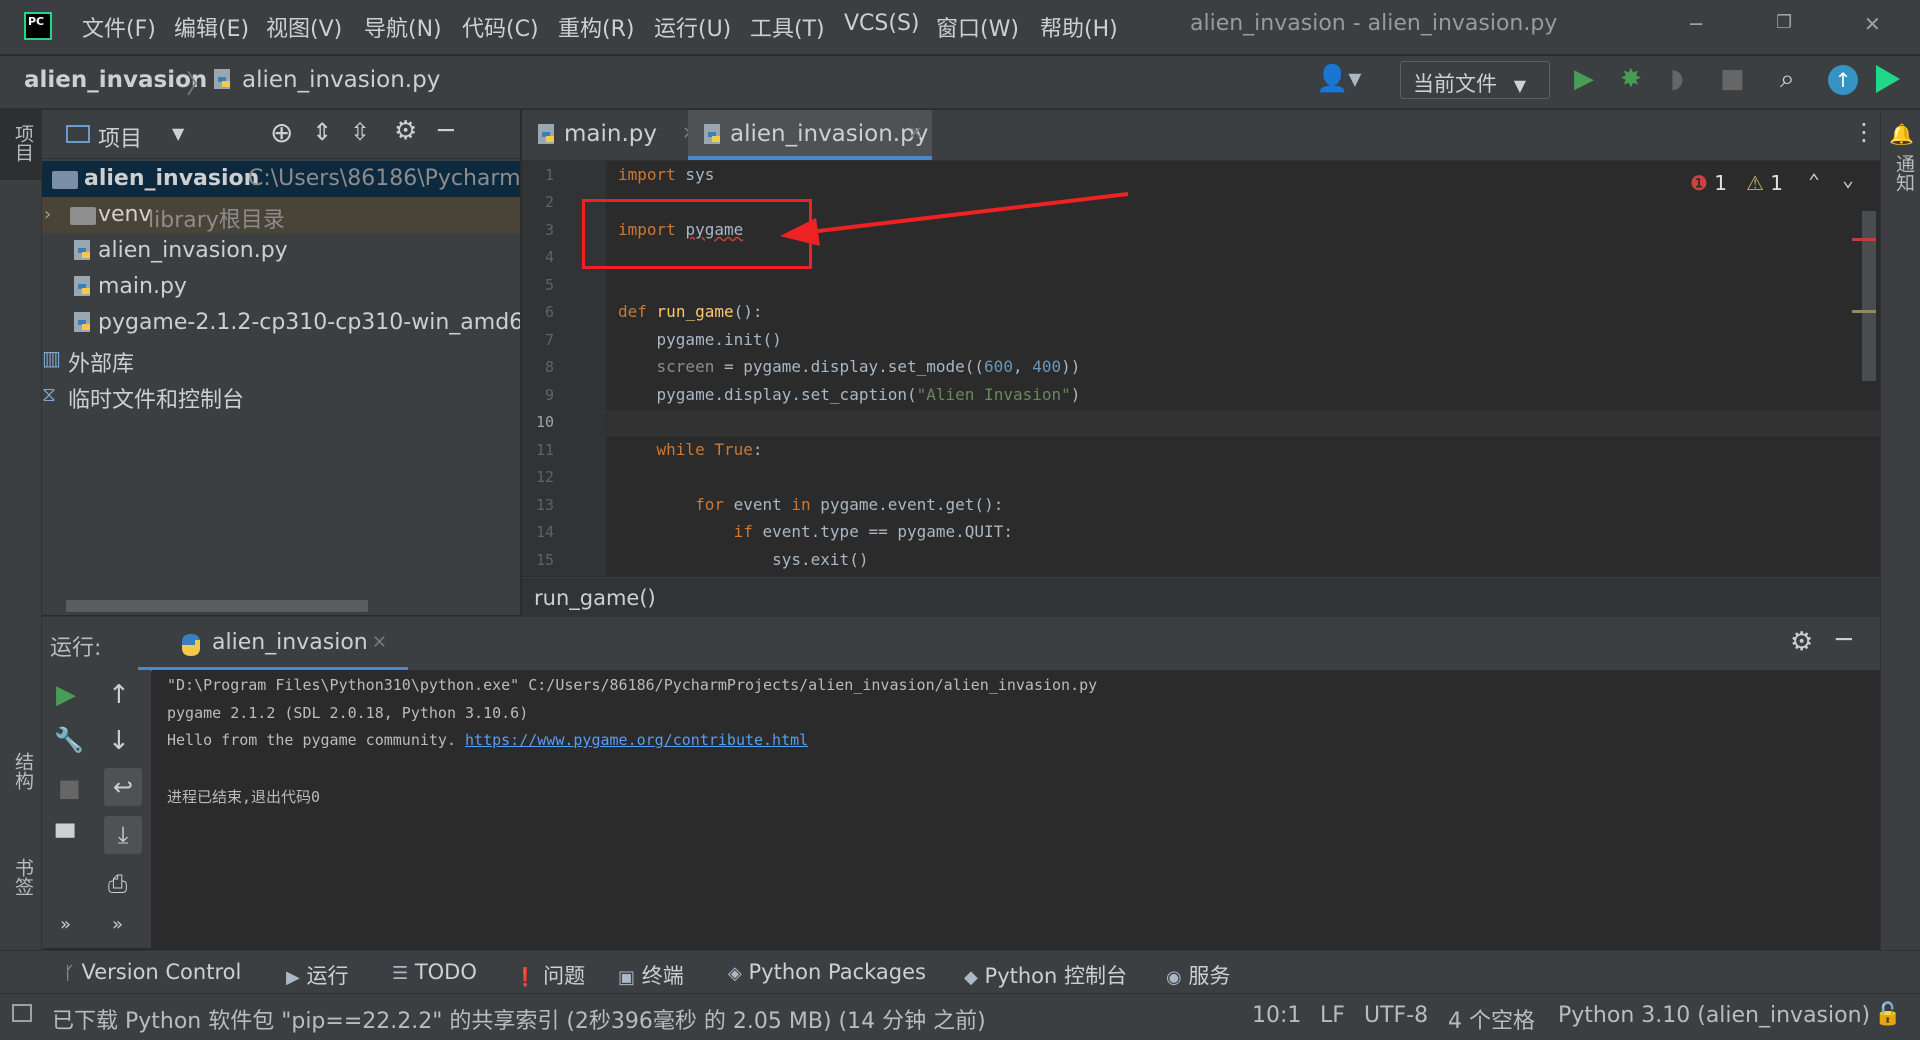 The image size is (1920, 1040). What do you see at coordinates (1396, 1015) in the screenshot?
I see `file-encoding: UTF-8` at bounding box center [1396, 1015].